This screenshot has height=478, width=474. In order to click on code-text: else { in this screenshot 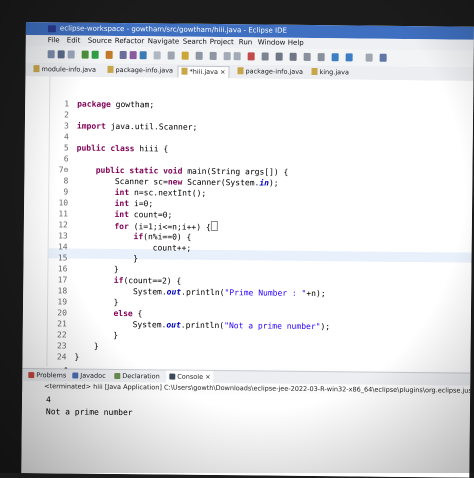, I will do `click(128, 313)`.